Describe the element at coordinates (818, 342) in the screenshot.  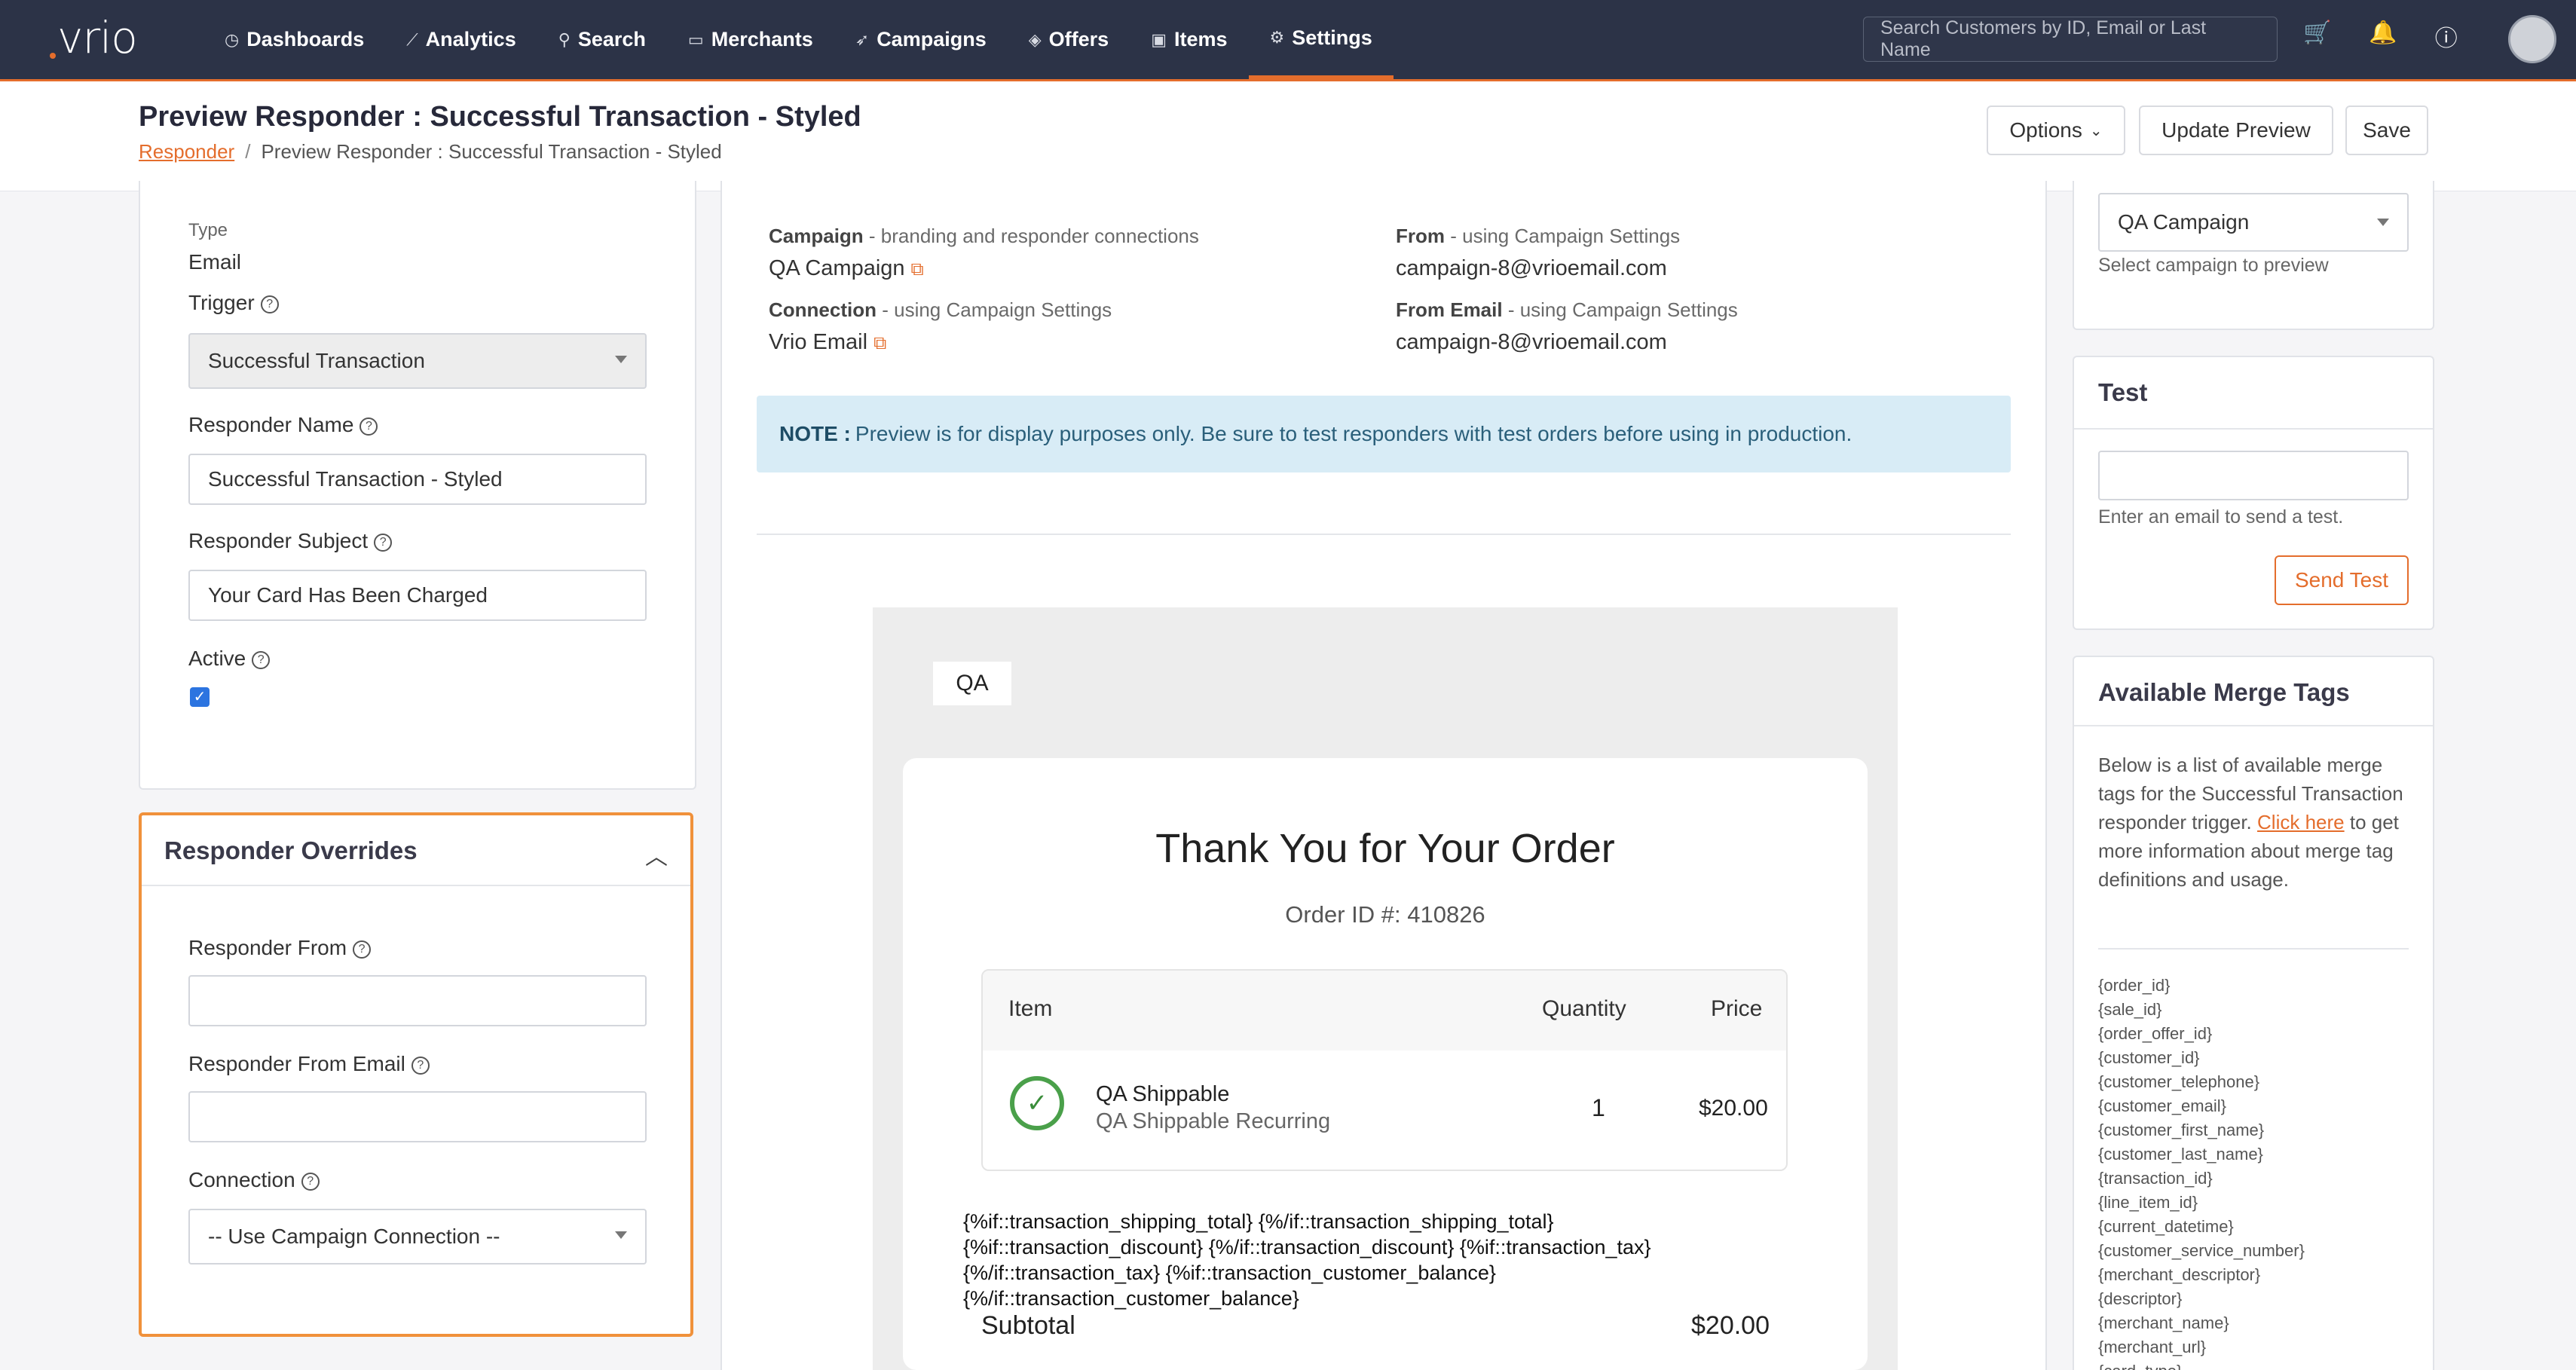
I see `connection-value-text: Vrio Email` at that location.